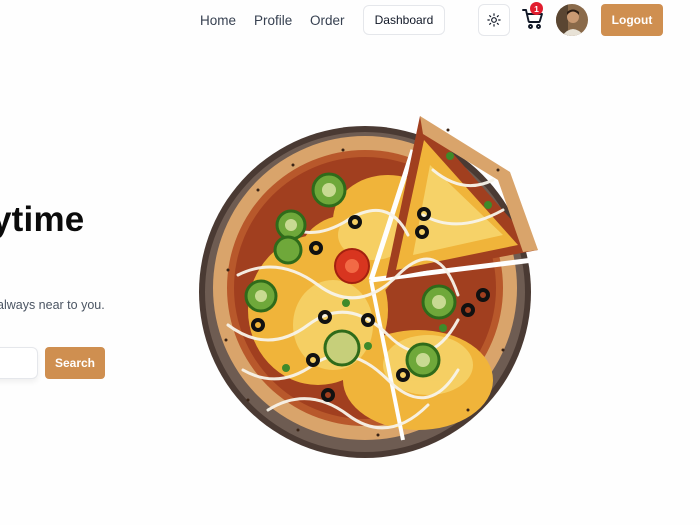  Describe the element at coordinates (52, 305) in the screenshot. I see `hero-subtext: always near to you.` at that location.